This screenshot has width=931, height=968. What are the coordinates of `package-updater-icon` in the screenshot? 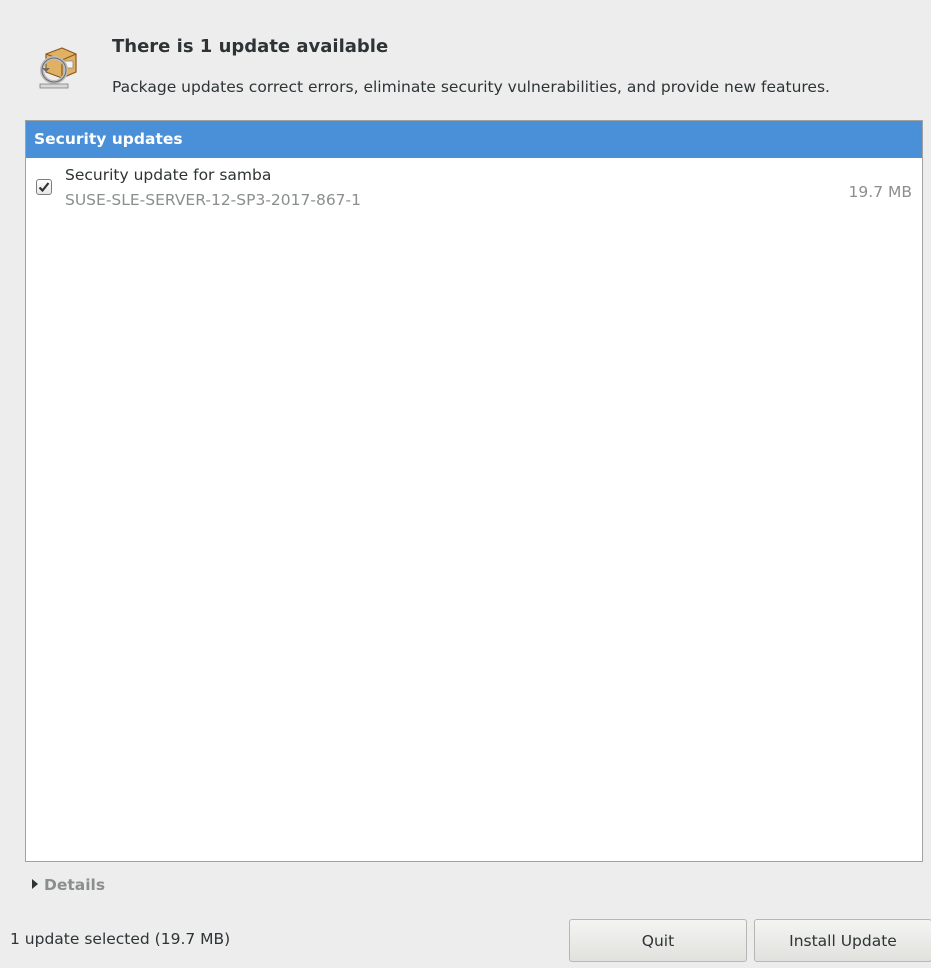 It's located at (58, 67).